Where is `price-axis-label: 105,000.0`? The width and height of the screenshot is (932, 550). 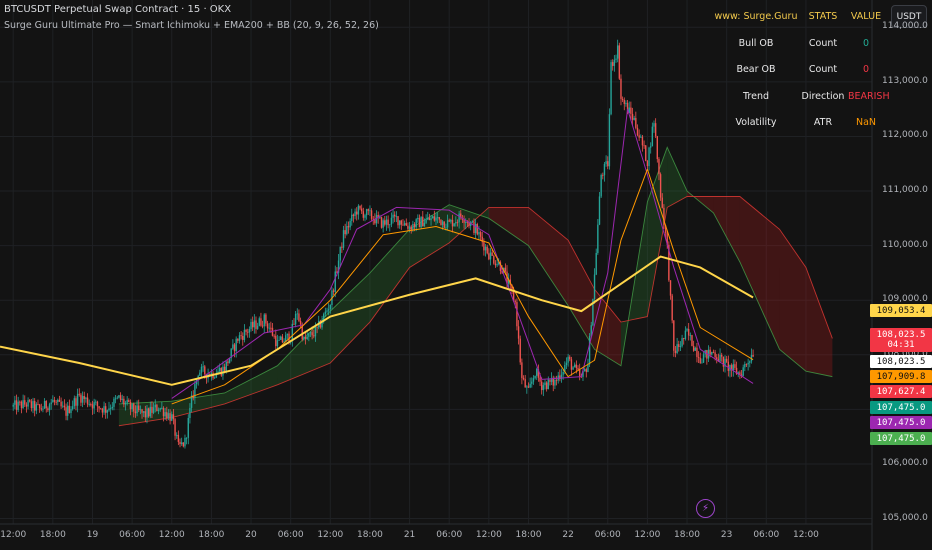 price-axis-label: 105,000.0 is located at coordinates (905, 517).